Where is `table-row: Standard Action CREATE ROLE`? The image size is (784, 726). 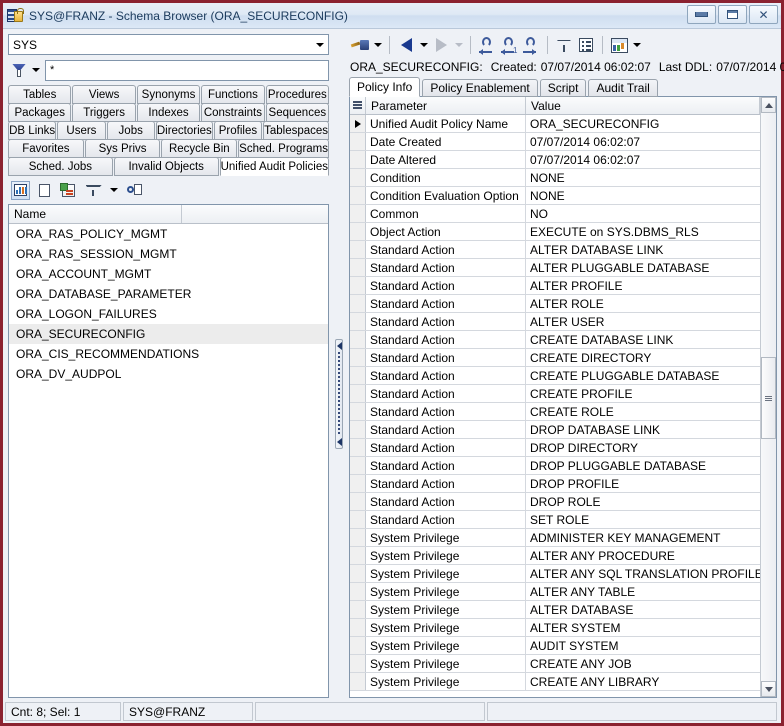 table-row: Standard Action CREATE ROLE is located at coordinates (555, 412).